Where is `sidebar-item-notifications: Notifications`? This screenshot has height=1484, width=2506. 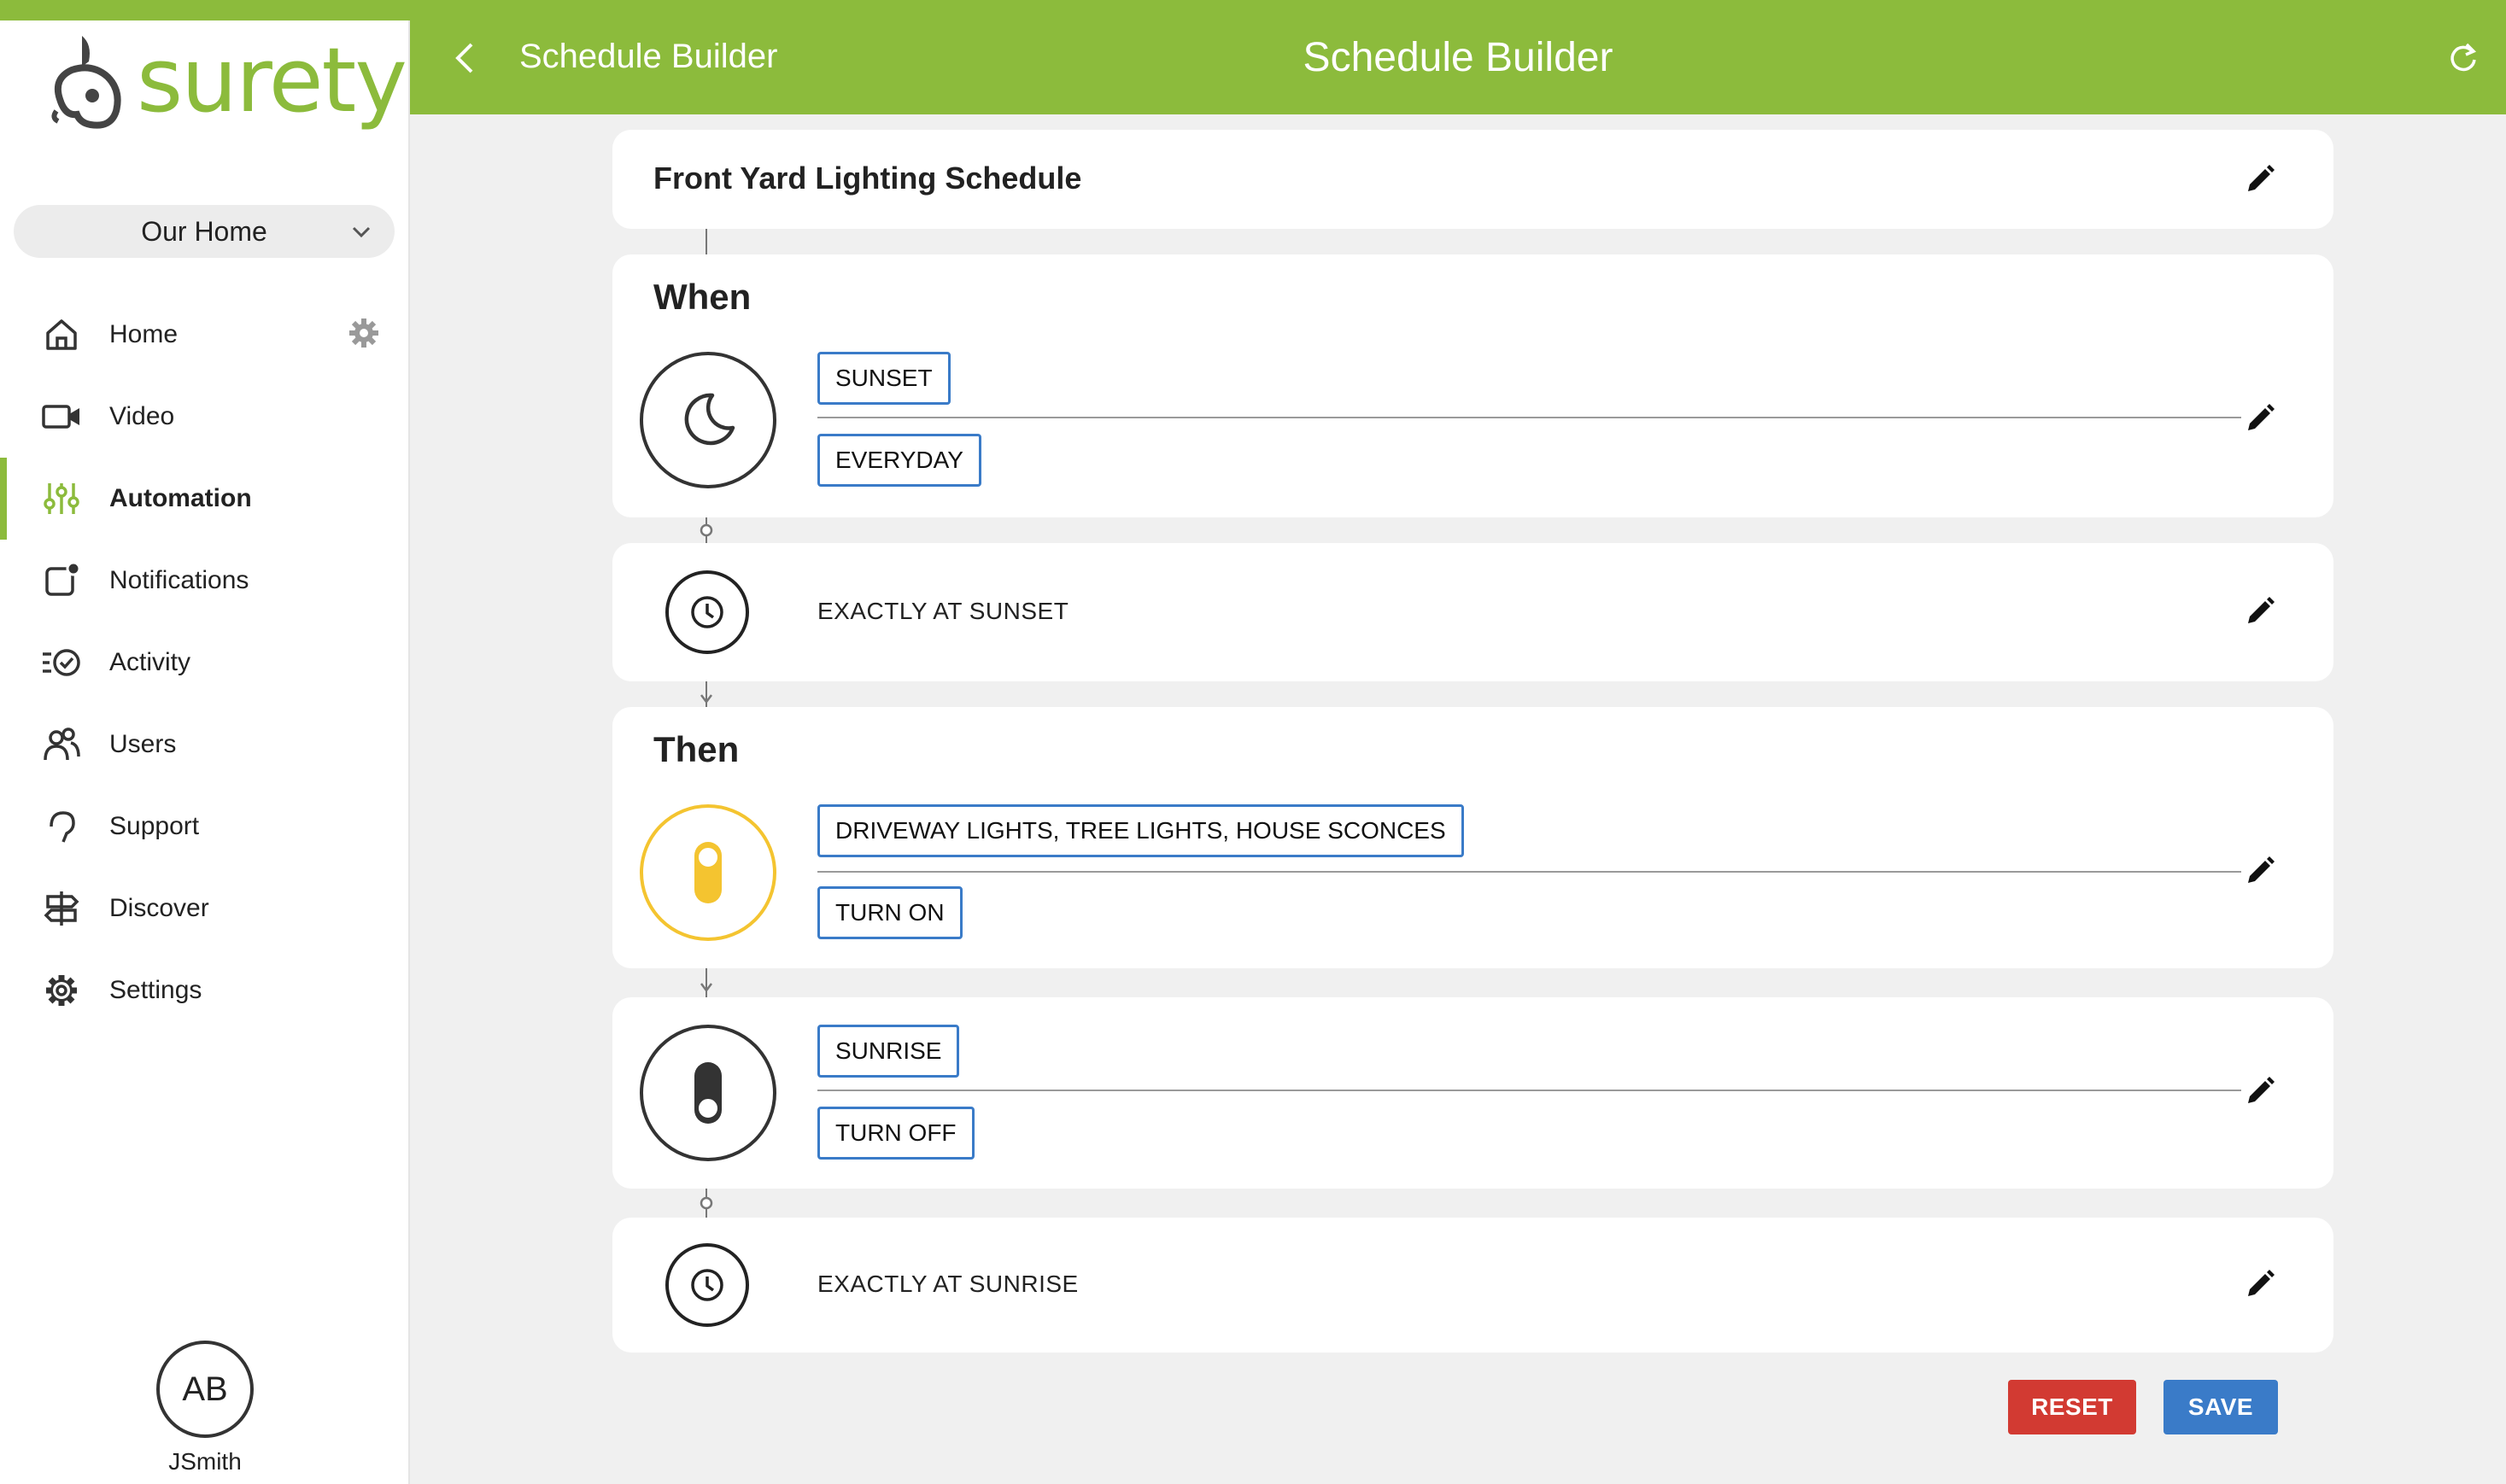
sidebar-item-notifications: Notifications is located at coordinates (205, 581).